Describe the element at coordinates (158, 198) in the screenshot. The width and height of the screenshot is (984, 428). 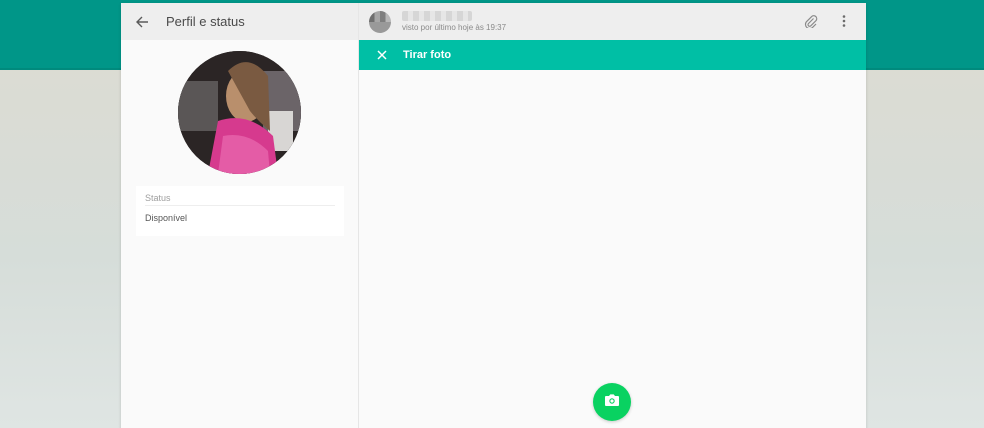
I see `status-label: Status` at that location.